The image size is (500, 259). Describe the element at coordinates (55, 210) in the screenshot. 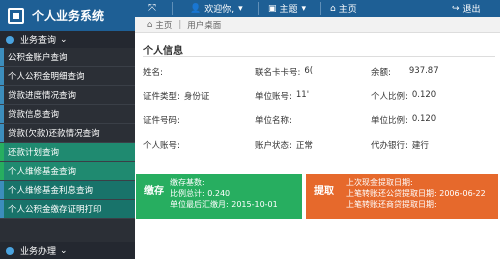

I see `sidebar-item-label: 个人公积金缴存证明打印` at that location.